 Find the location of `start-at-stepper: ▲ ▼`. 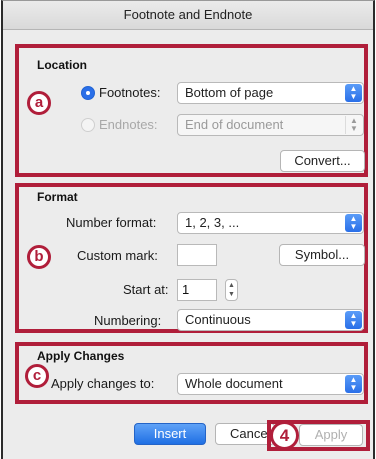

start-at-stepper: ▲ ▼ is located at coordinates (231, 290).